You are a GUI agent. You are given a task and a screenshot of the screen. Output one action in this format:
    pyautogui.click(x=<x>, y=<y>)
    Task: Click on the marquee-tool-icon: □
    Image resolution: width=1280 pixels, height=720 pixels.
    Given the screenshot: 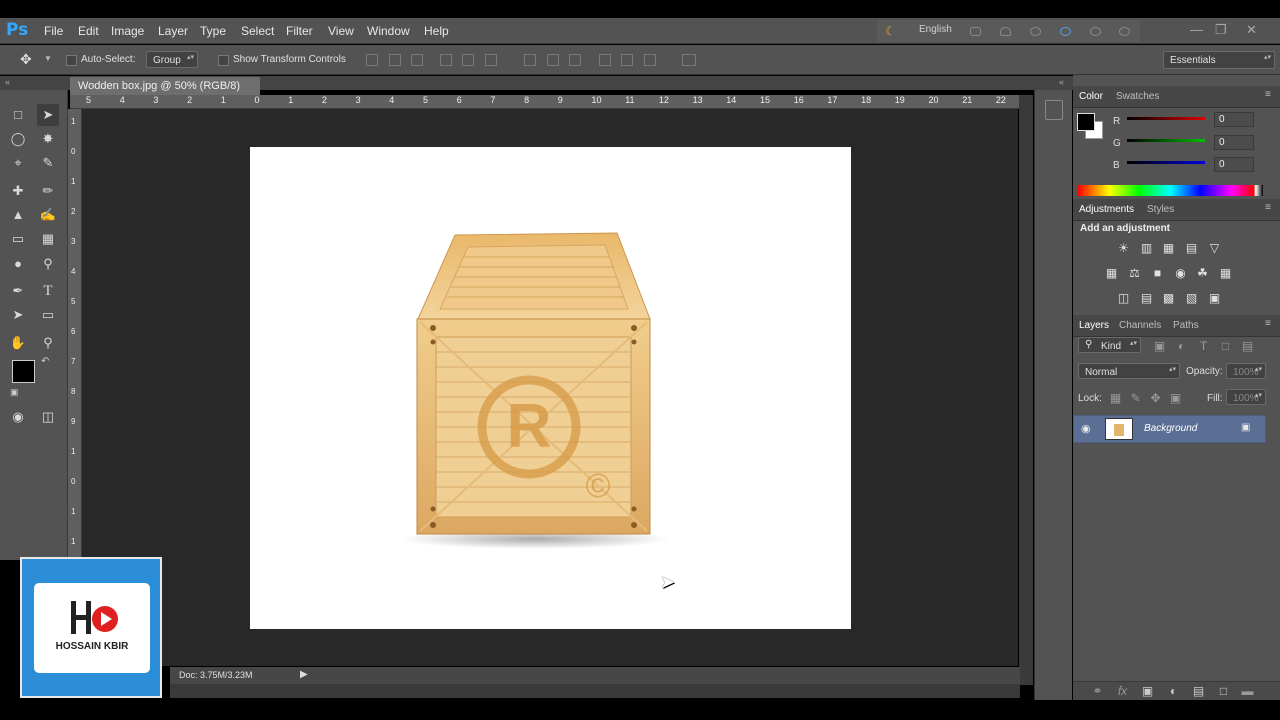 What is the action you would take?
    pyautogui.click(x=18, y=115)
    